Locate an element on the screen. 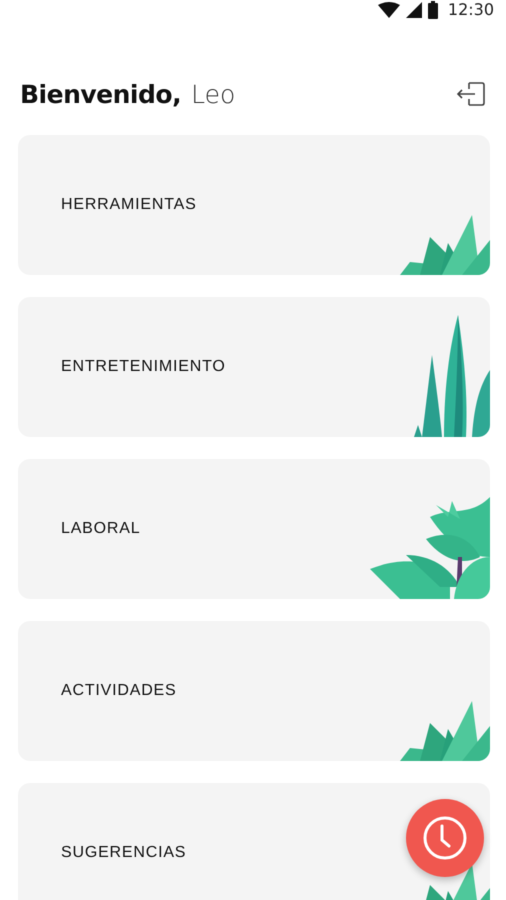 This screenshot has height=900, width=506. greeting-text: Bienvenido, is located at coordinates (101, 94).